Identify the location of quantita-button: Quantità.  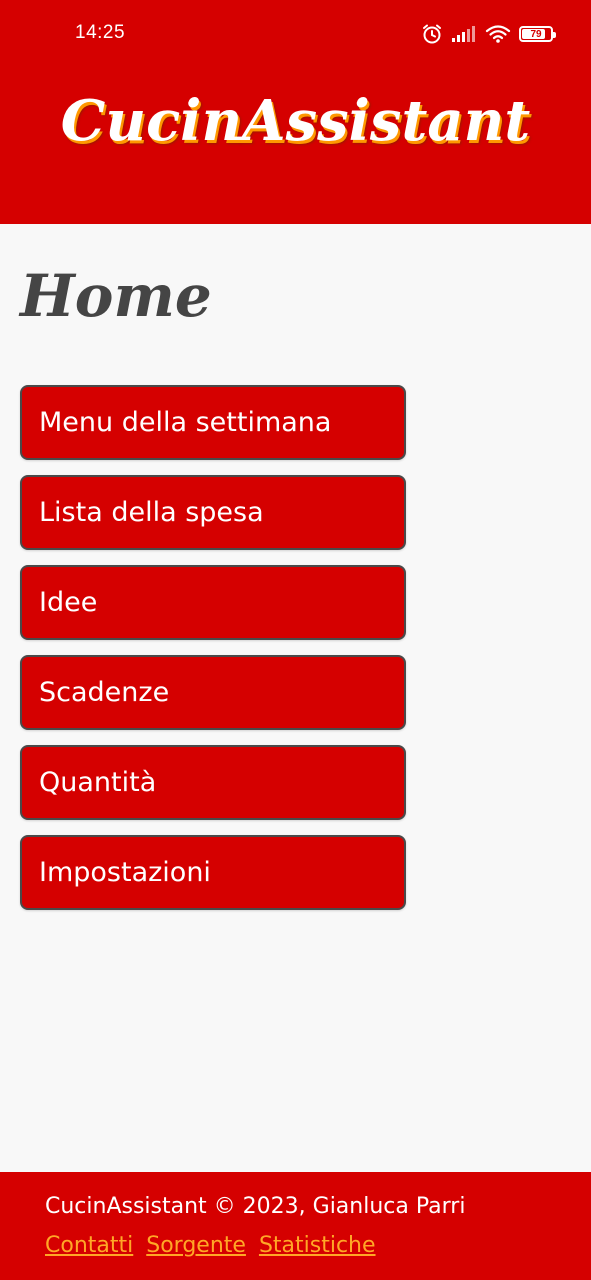
(213, 782).